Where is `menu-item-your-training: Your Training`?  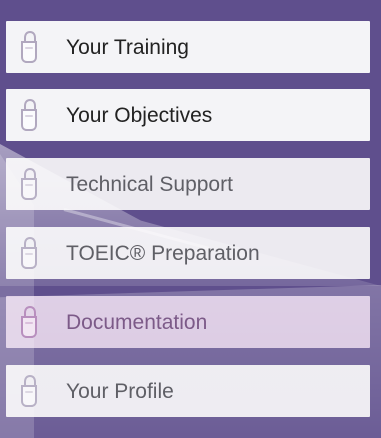 menu-item-your-training: Your Training is located at coordinates (188, 47).